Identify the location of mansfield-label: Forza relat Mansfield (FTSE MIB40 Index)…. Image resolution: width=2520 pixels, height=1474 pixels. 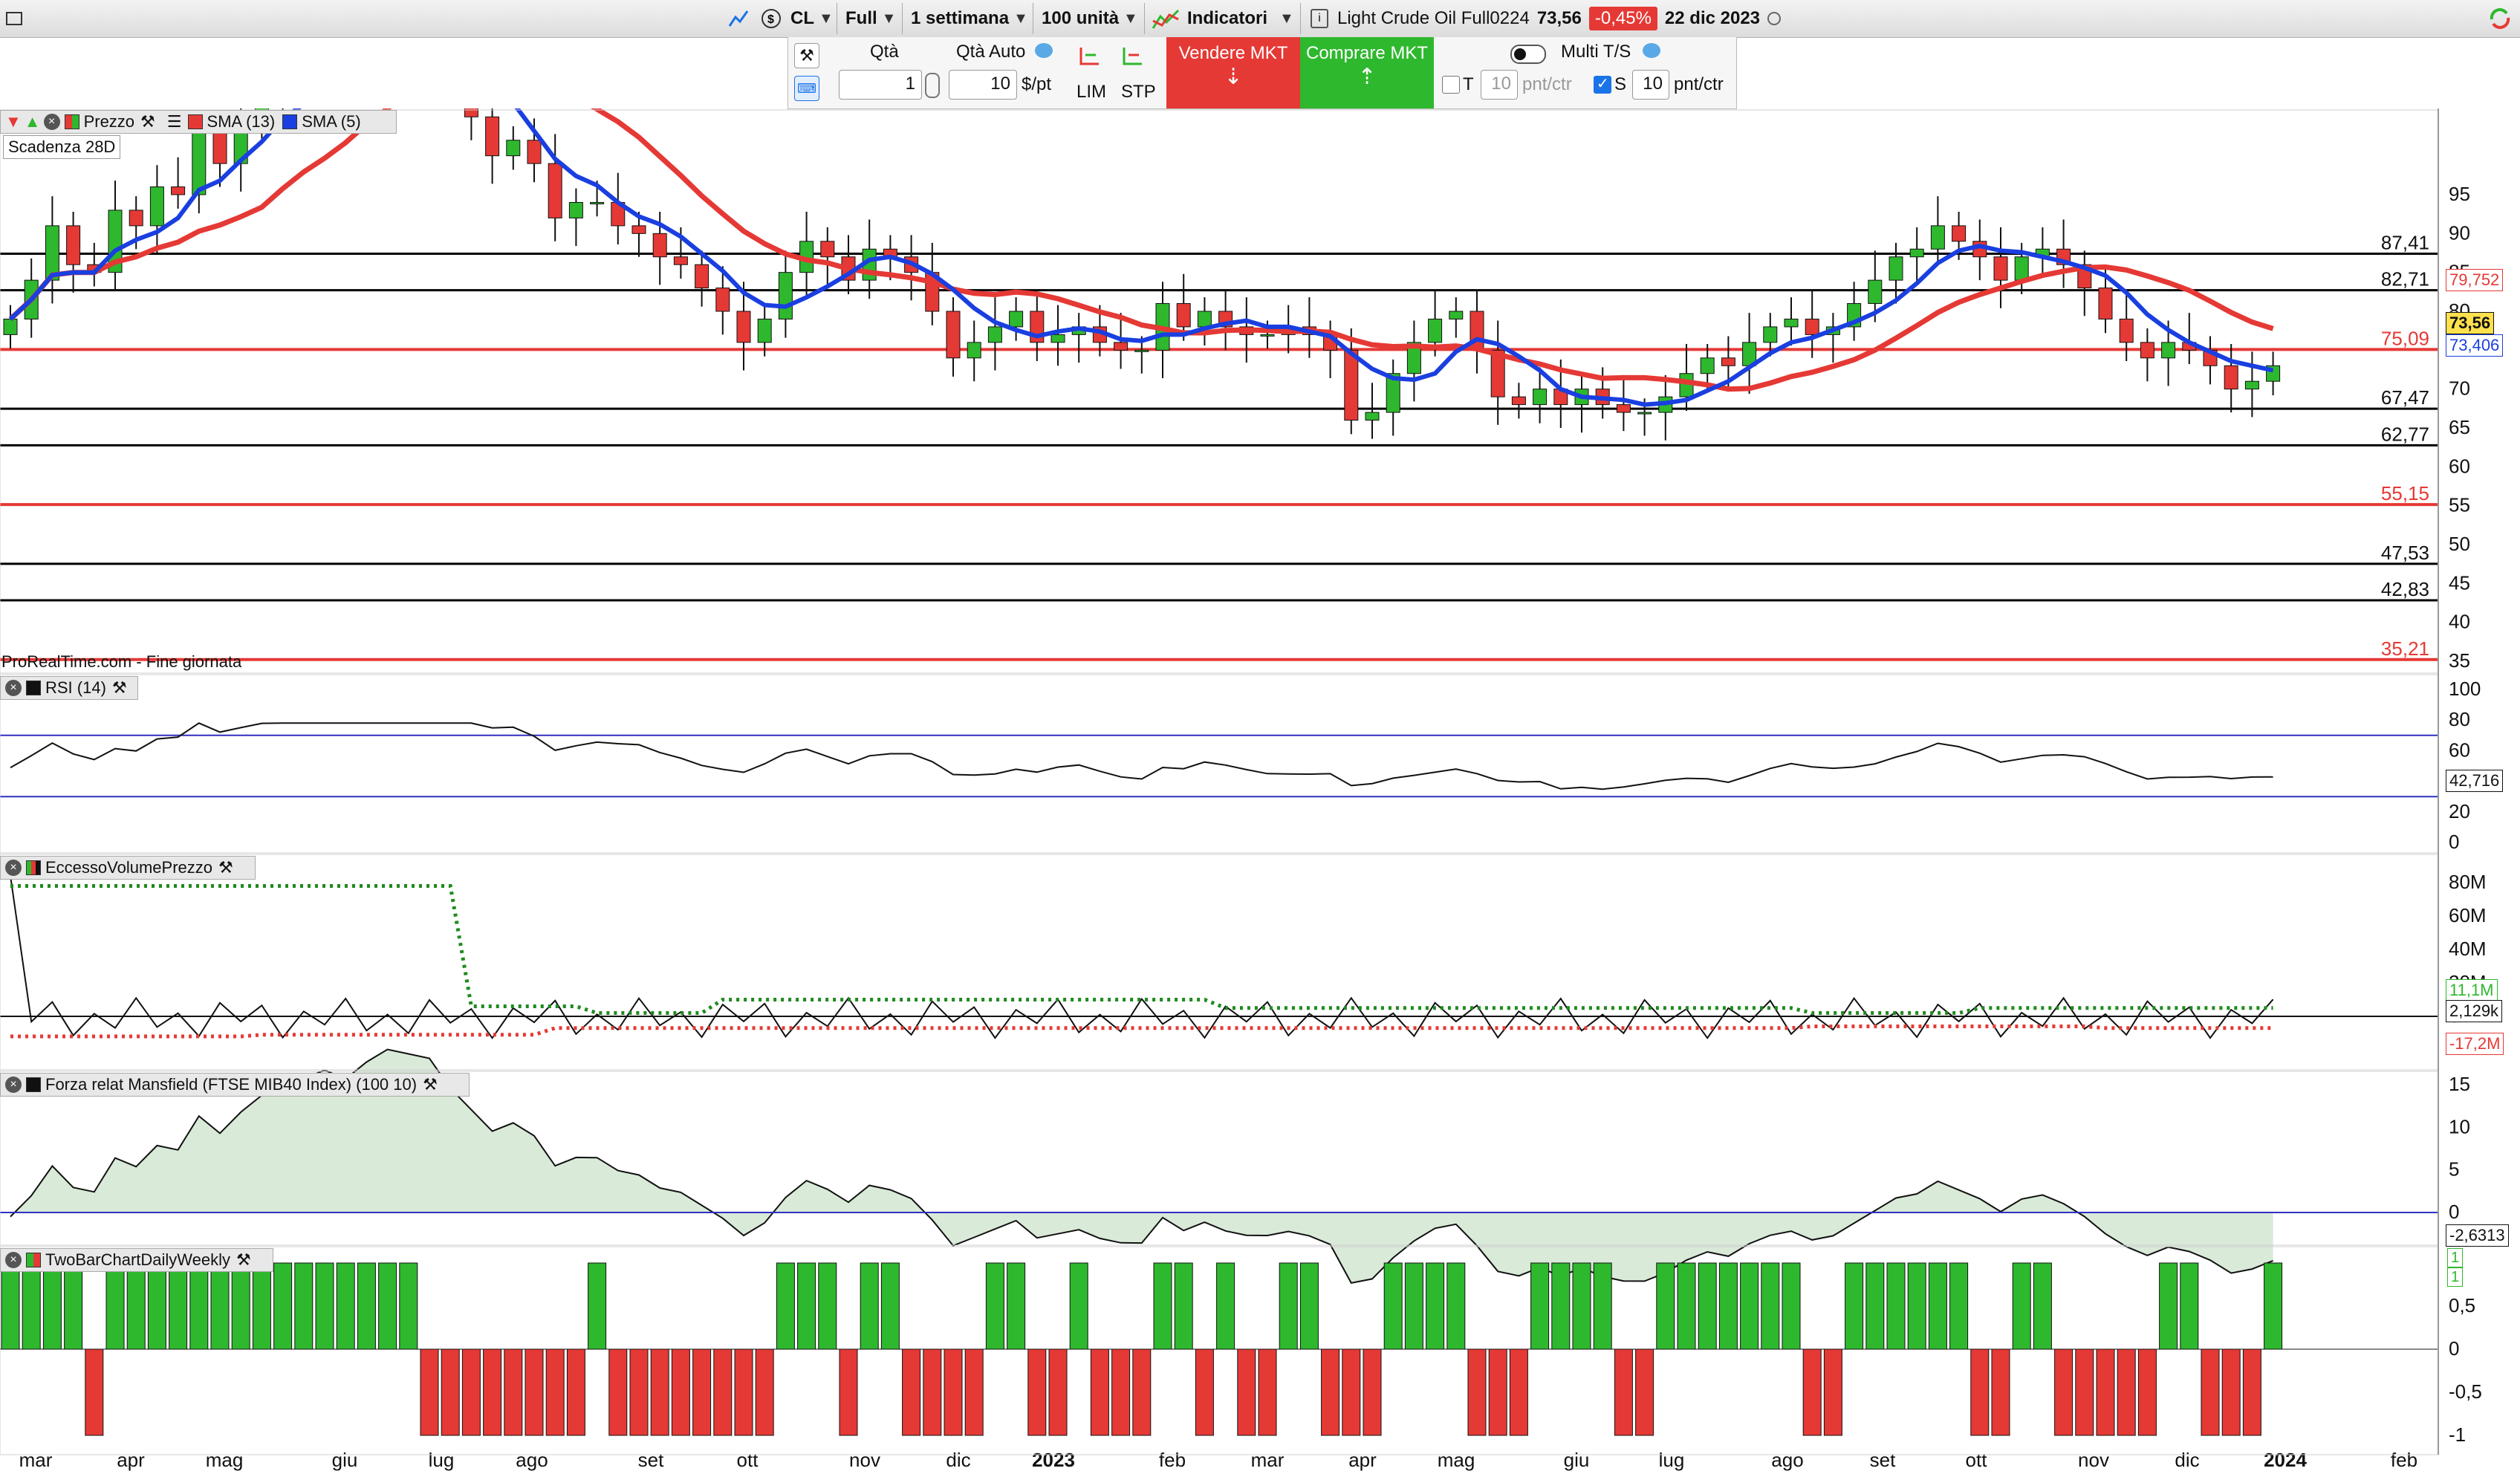
(231, 1084).